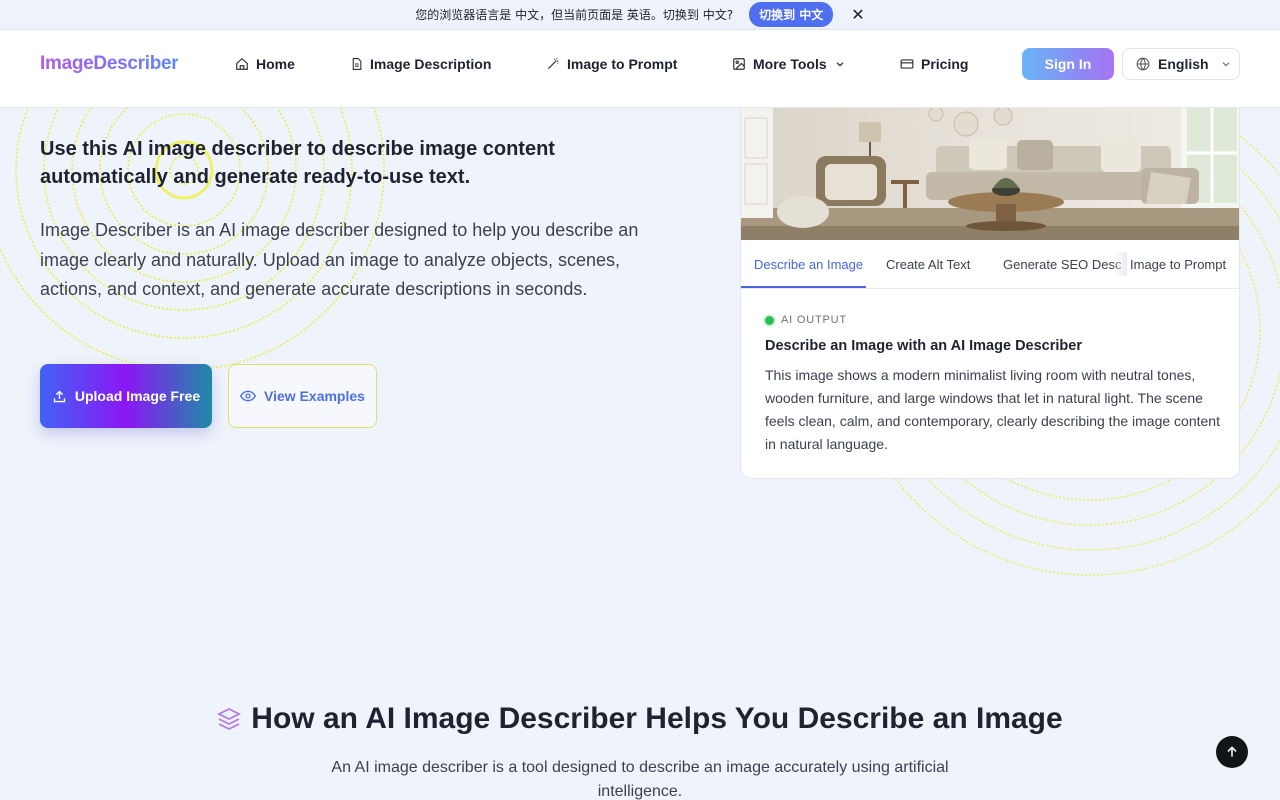 The height and width of the screenshot is (800, 1280). What do you see at coordinates (928, 264) in the screenshot?
I see `tab-create-alt-text: Create Alt Text` at bounding box center [928, 264].